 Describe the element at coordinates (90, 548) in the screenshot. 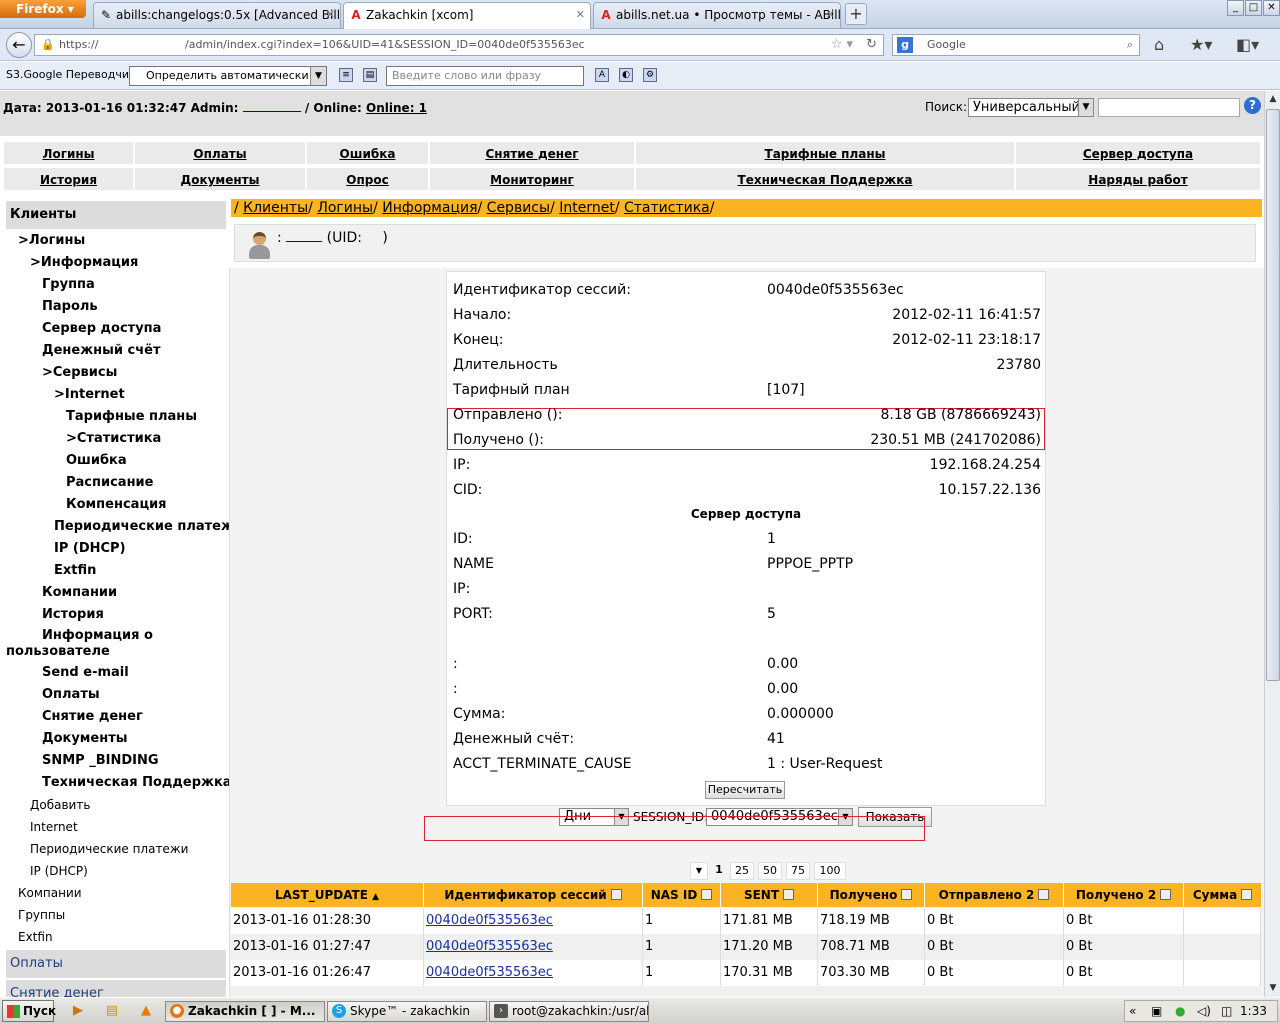

I see `sidebar-item: IP (DHCP)` at that location.